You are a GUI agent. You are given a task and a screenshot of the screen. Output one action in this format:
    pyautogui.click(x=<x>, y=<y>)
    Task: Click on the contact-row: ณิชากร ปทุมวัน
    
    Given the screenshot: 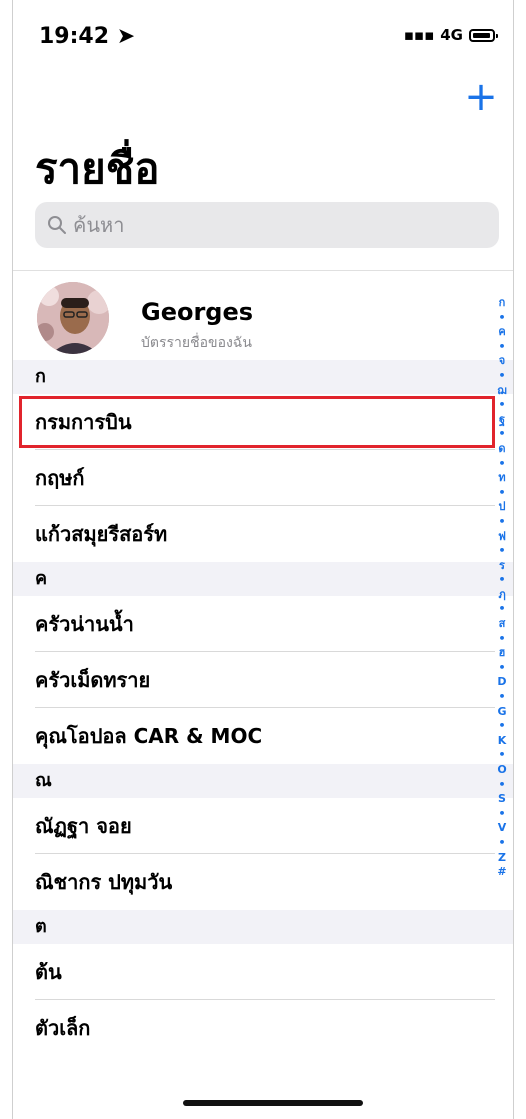 What is the action you would take?
    pyautogui.click(x=263, y=882)
    